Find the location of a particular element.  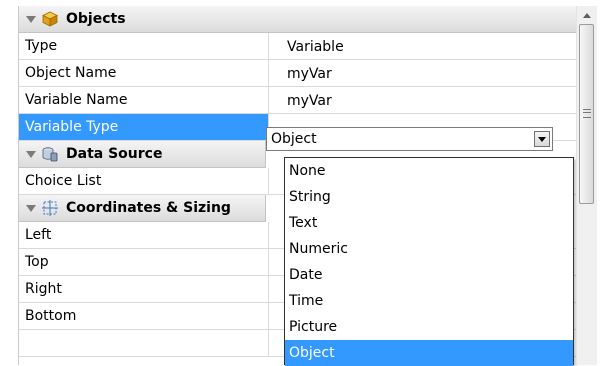

property-name: Choice List is located at coordinates (144, 181).